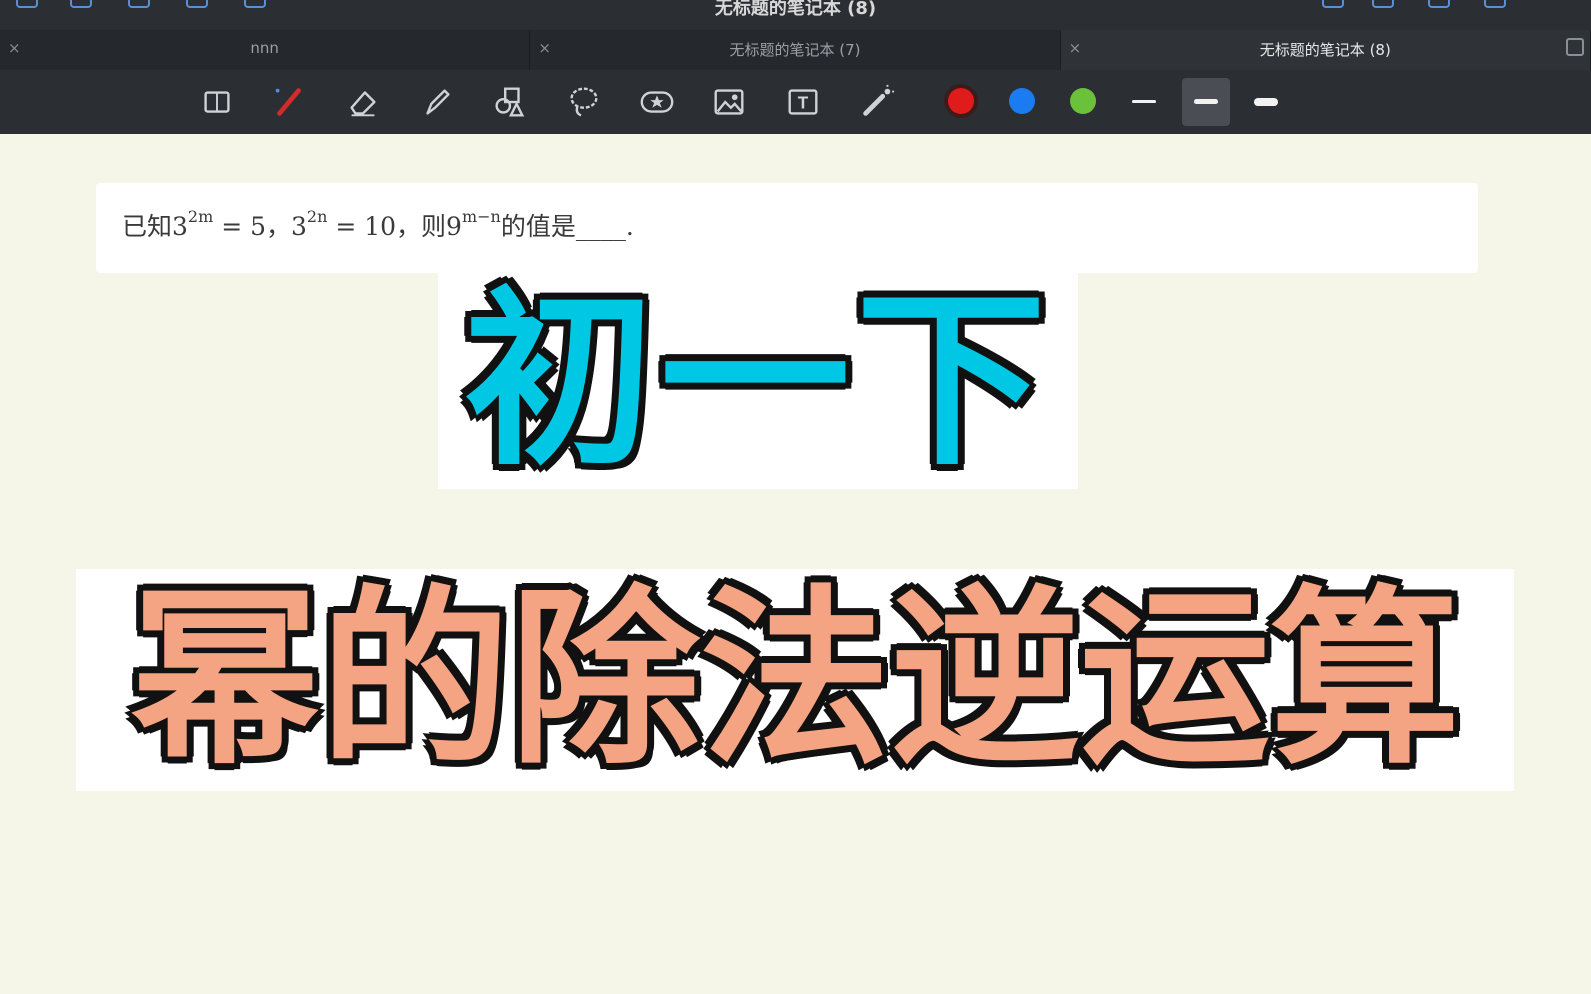 The image size is (1591, 994). I want to click on image-icon, so click(729, 102).